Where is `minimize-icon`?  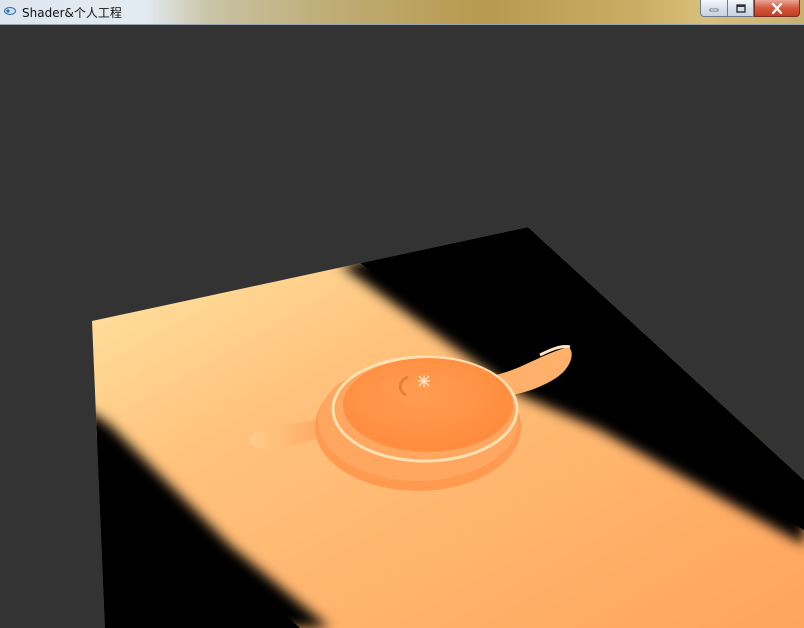 minimize-icon is located at coordinates (714, 10).